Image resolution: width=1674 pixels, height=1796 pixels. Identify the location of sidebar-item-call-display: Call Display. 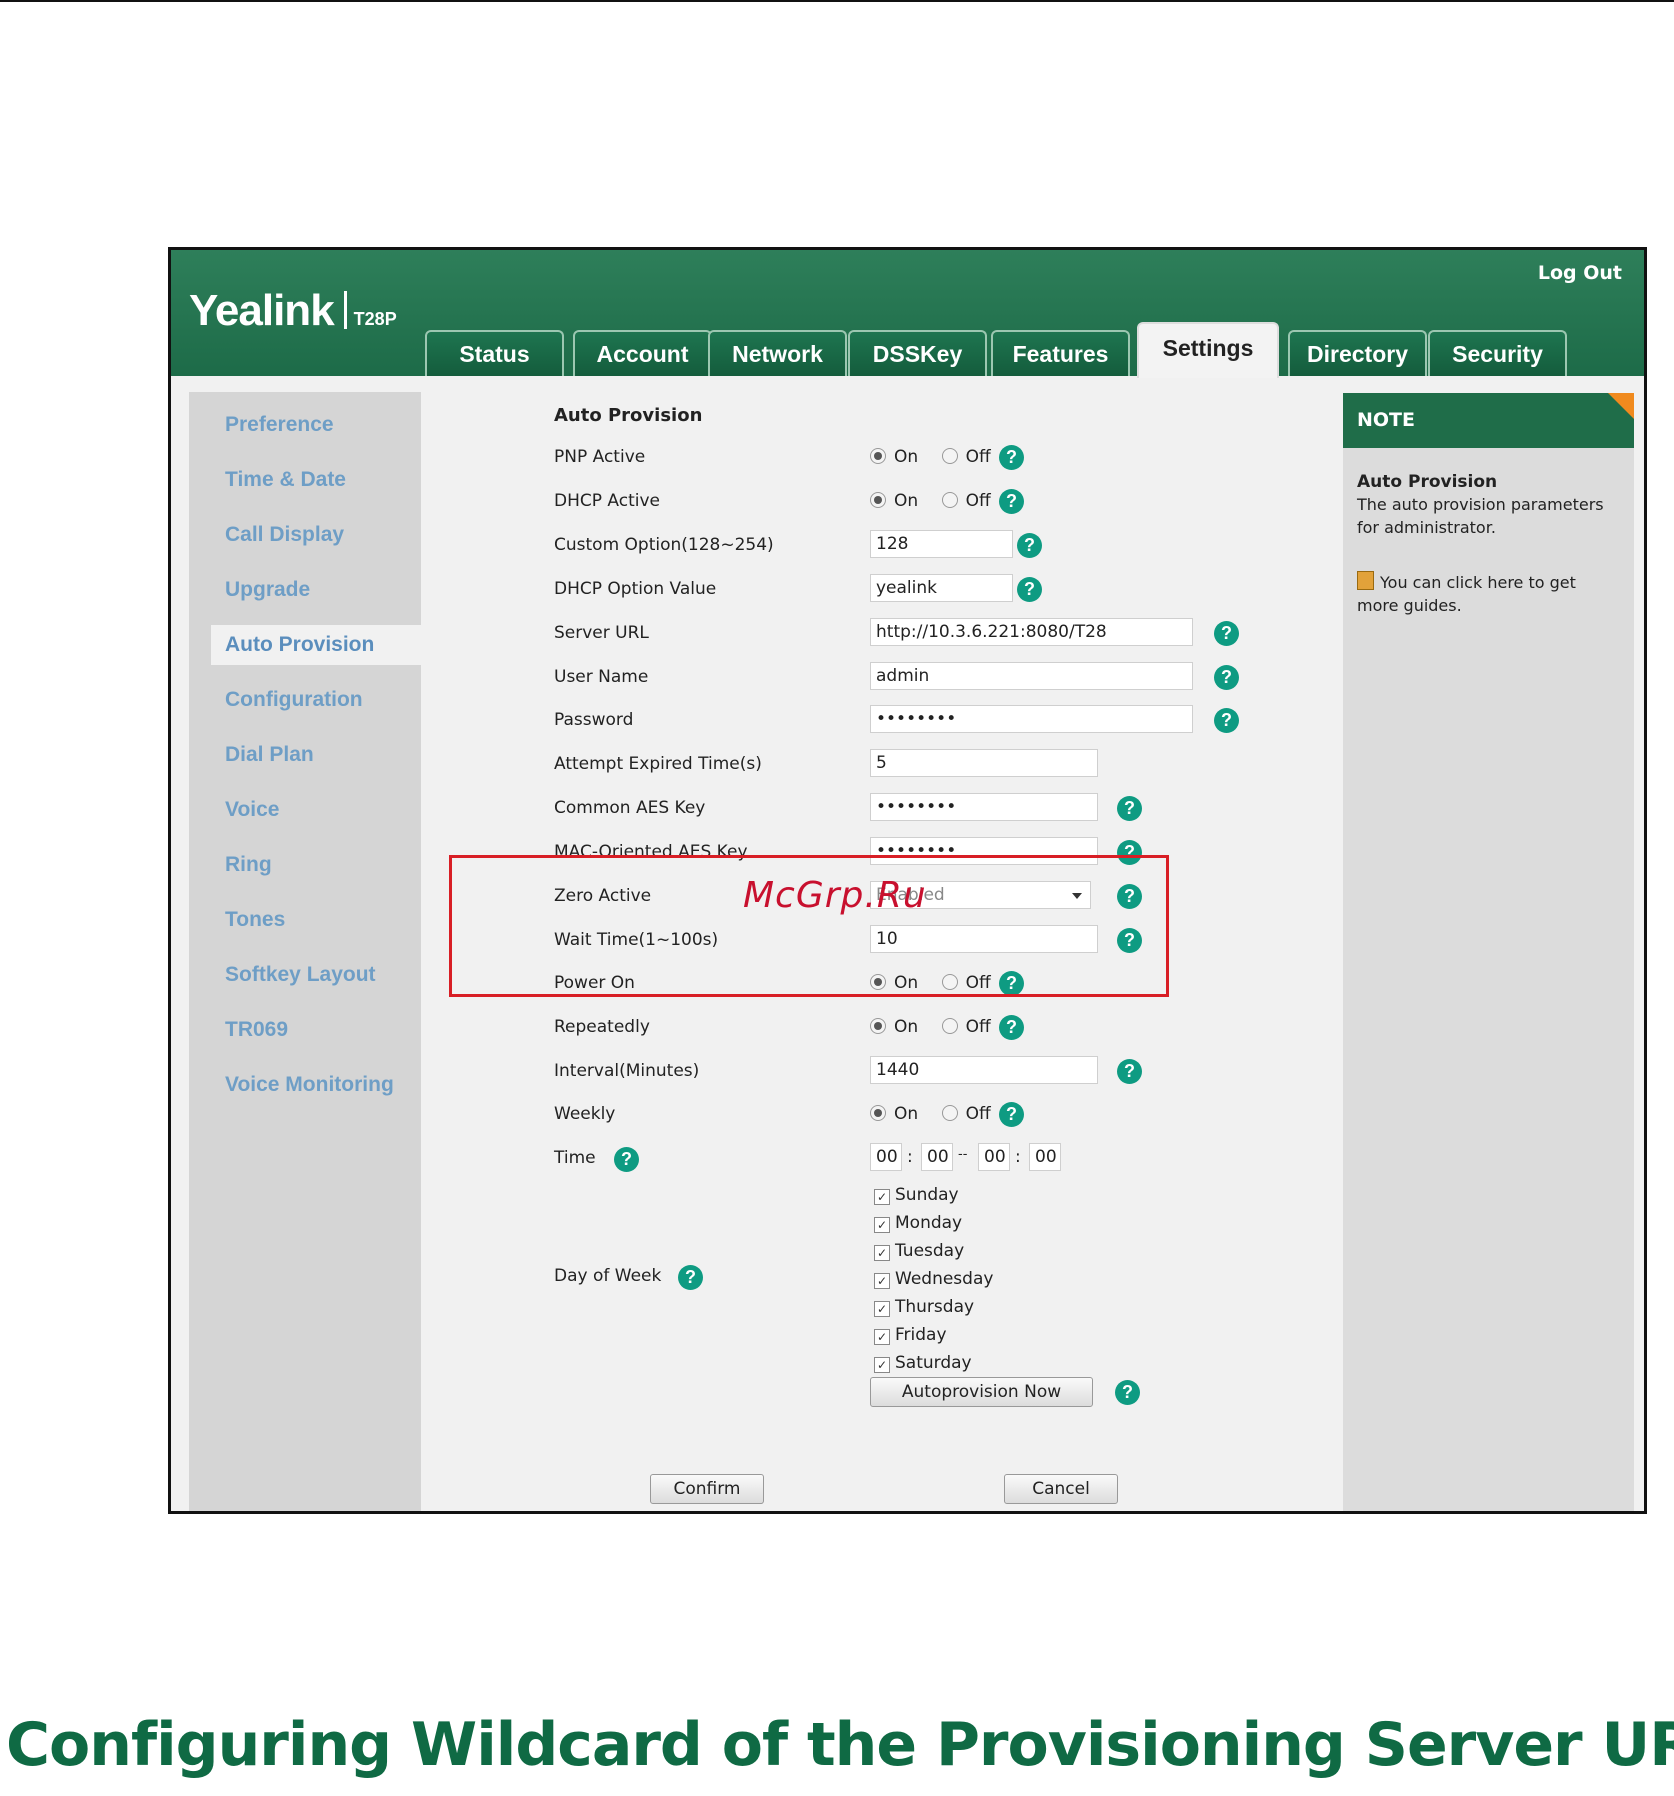
(284, 535).